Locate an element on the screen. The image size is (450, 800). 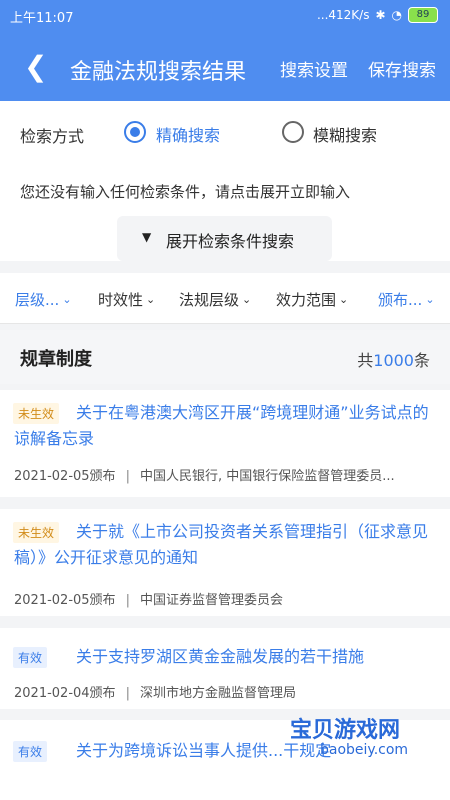
save-search-button: 保存搜索 is located at coordinates (402, 68).